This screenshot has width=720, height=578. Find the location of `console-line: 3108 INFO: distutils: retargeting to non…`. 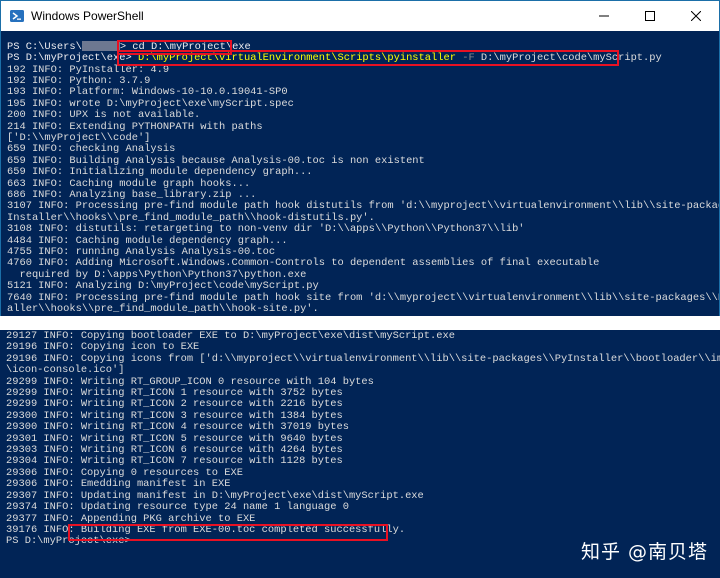

console-line: 3108 INFO: distutils: retargeting to non… is located at coordinates (266, 229).